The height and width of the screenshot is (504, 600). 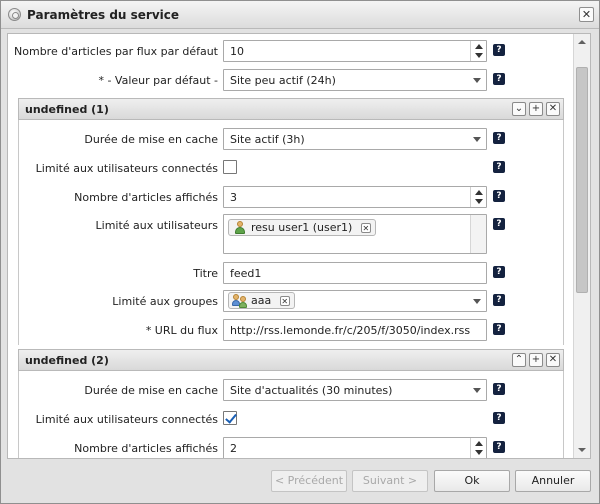 I want to click on articles-per-feed-value: 10, so click(x=237, y=51).